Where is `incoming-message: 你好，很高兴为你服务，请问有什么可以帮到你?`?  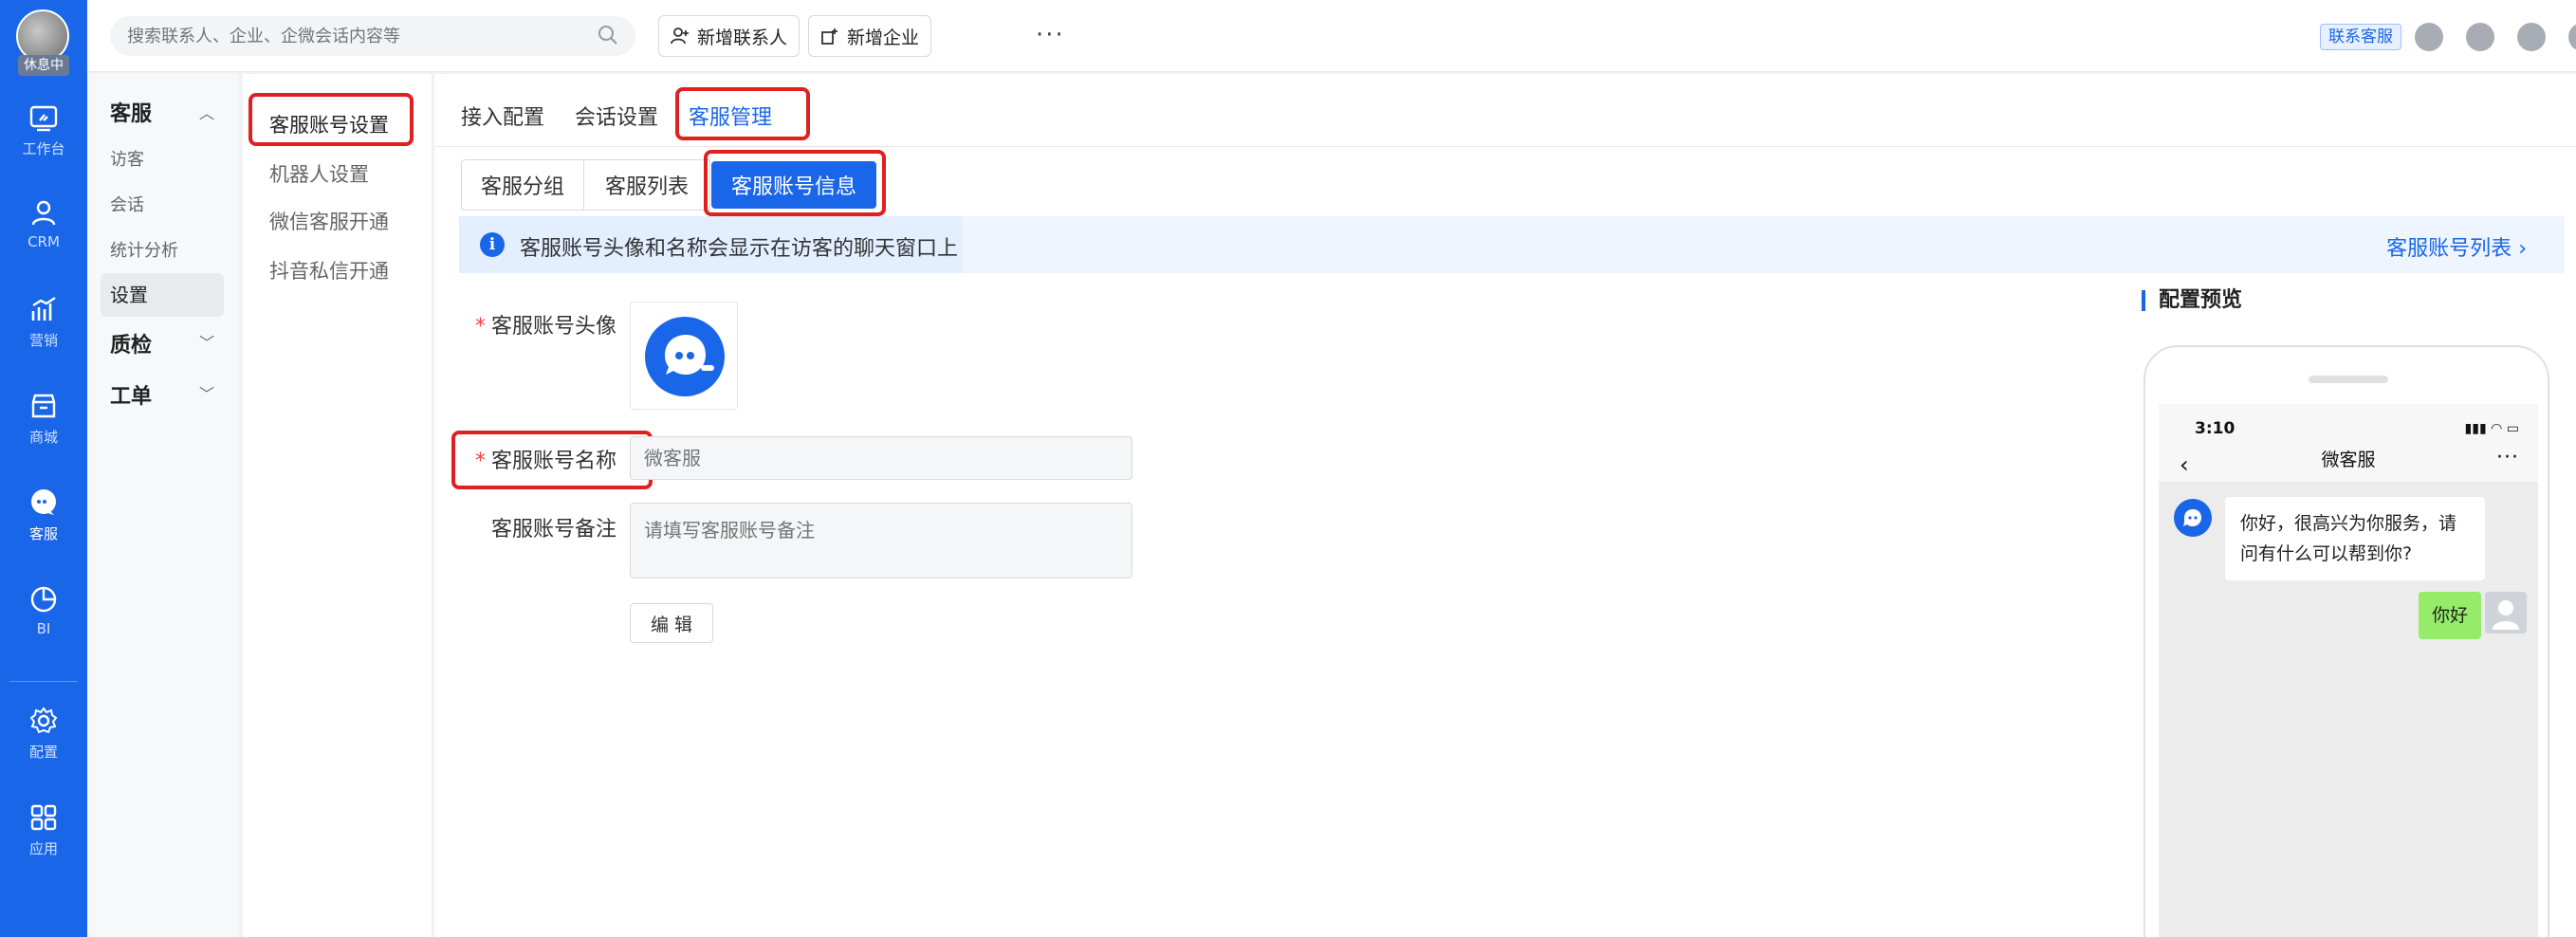 incoming-message: 你好，很高兴为你服务，请问有什么可以帮到你? is located at coordinates (2355, 538).